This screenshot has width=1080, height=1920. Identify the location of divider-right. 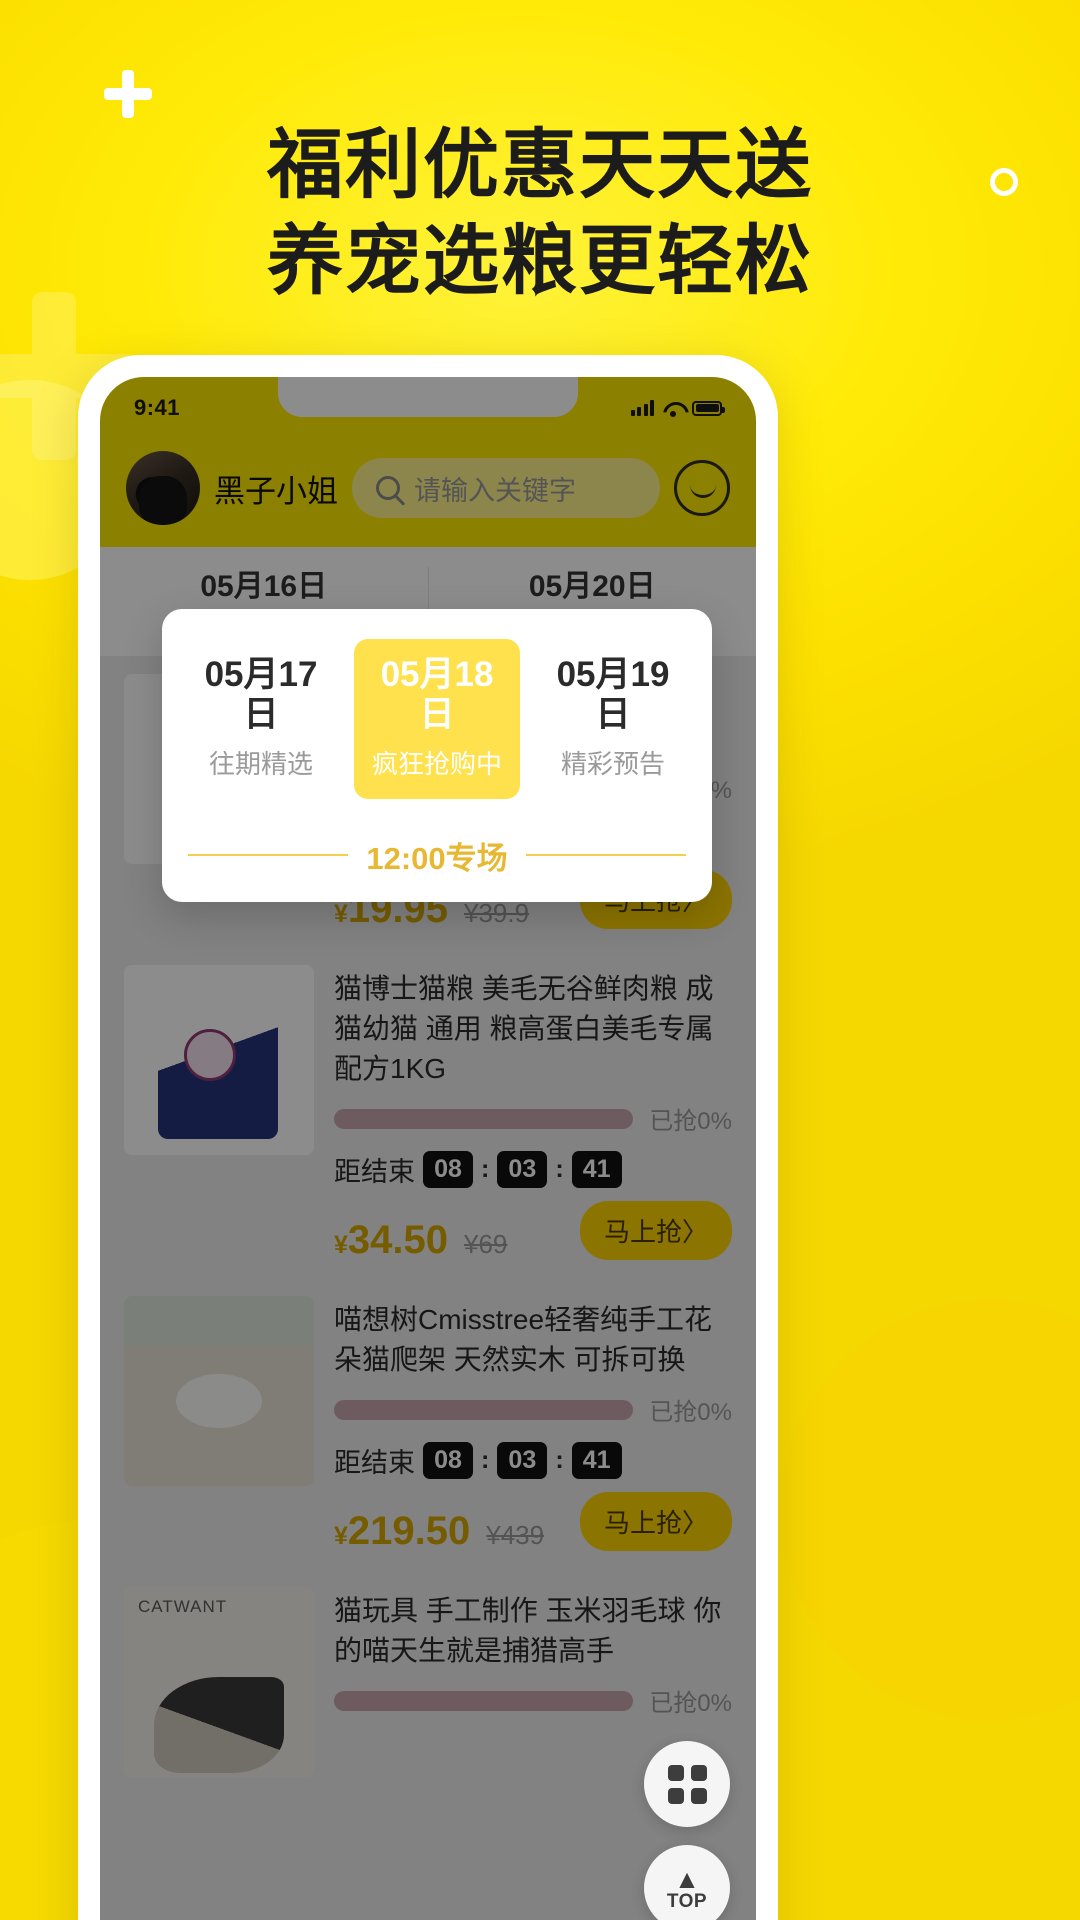
(606, 855).